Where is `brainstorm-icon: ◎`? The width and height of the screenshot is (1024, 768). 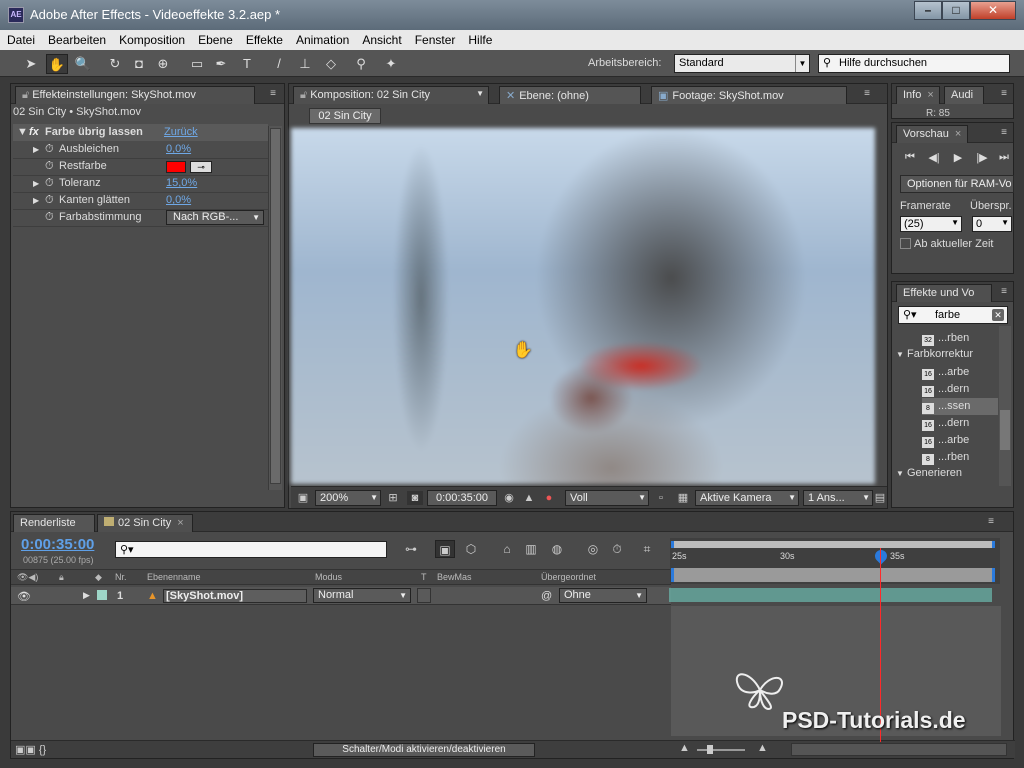 brainstorm-icon: ◎ is located at coordinates (593, 549).